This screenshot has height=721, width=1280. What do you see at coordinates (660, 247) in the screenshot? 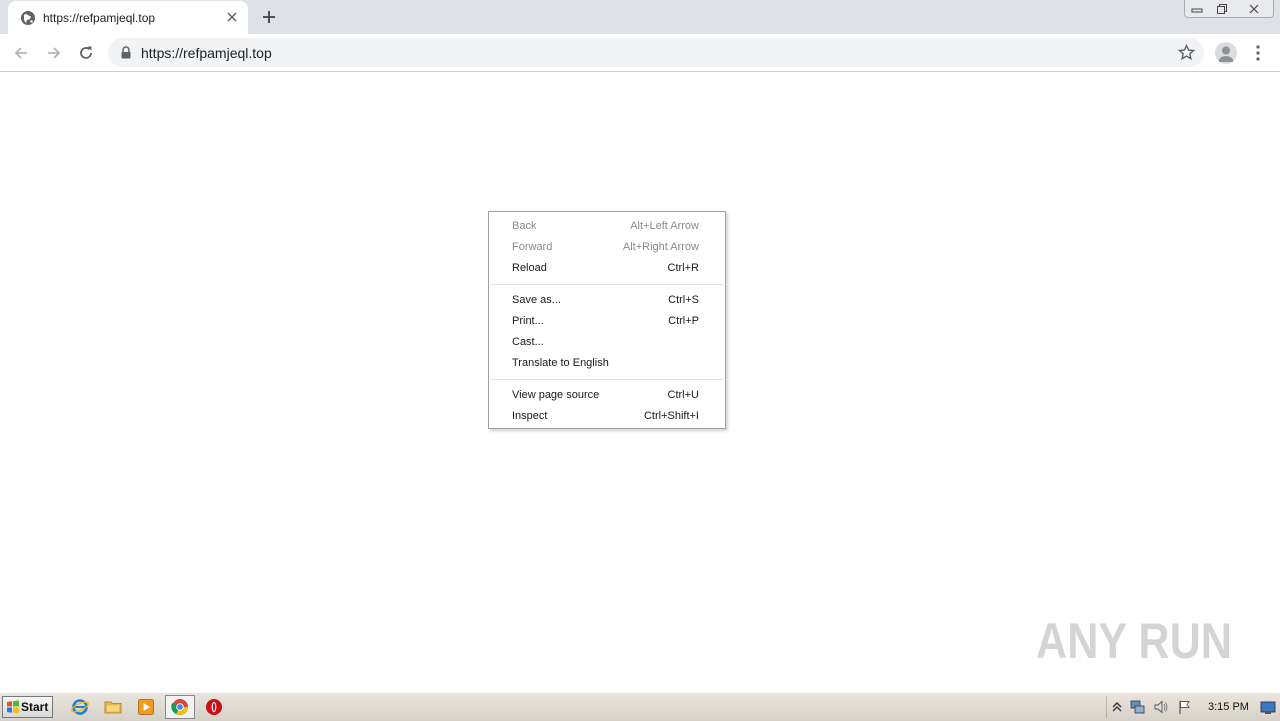
I see `menu-item-shortcut: Alt+Right Arrow` at bounding box center [660, 247].